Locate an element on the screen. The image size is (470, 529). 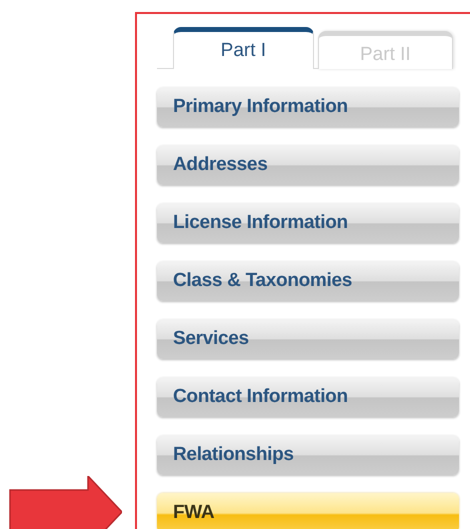
nav-button: Services is located at coordinates (308, 339).